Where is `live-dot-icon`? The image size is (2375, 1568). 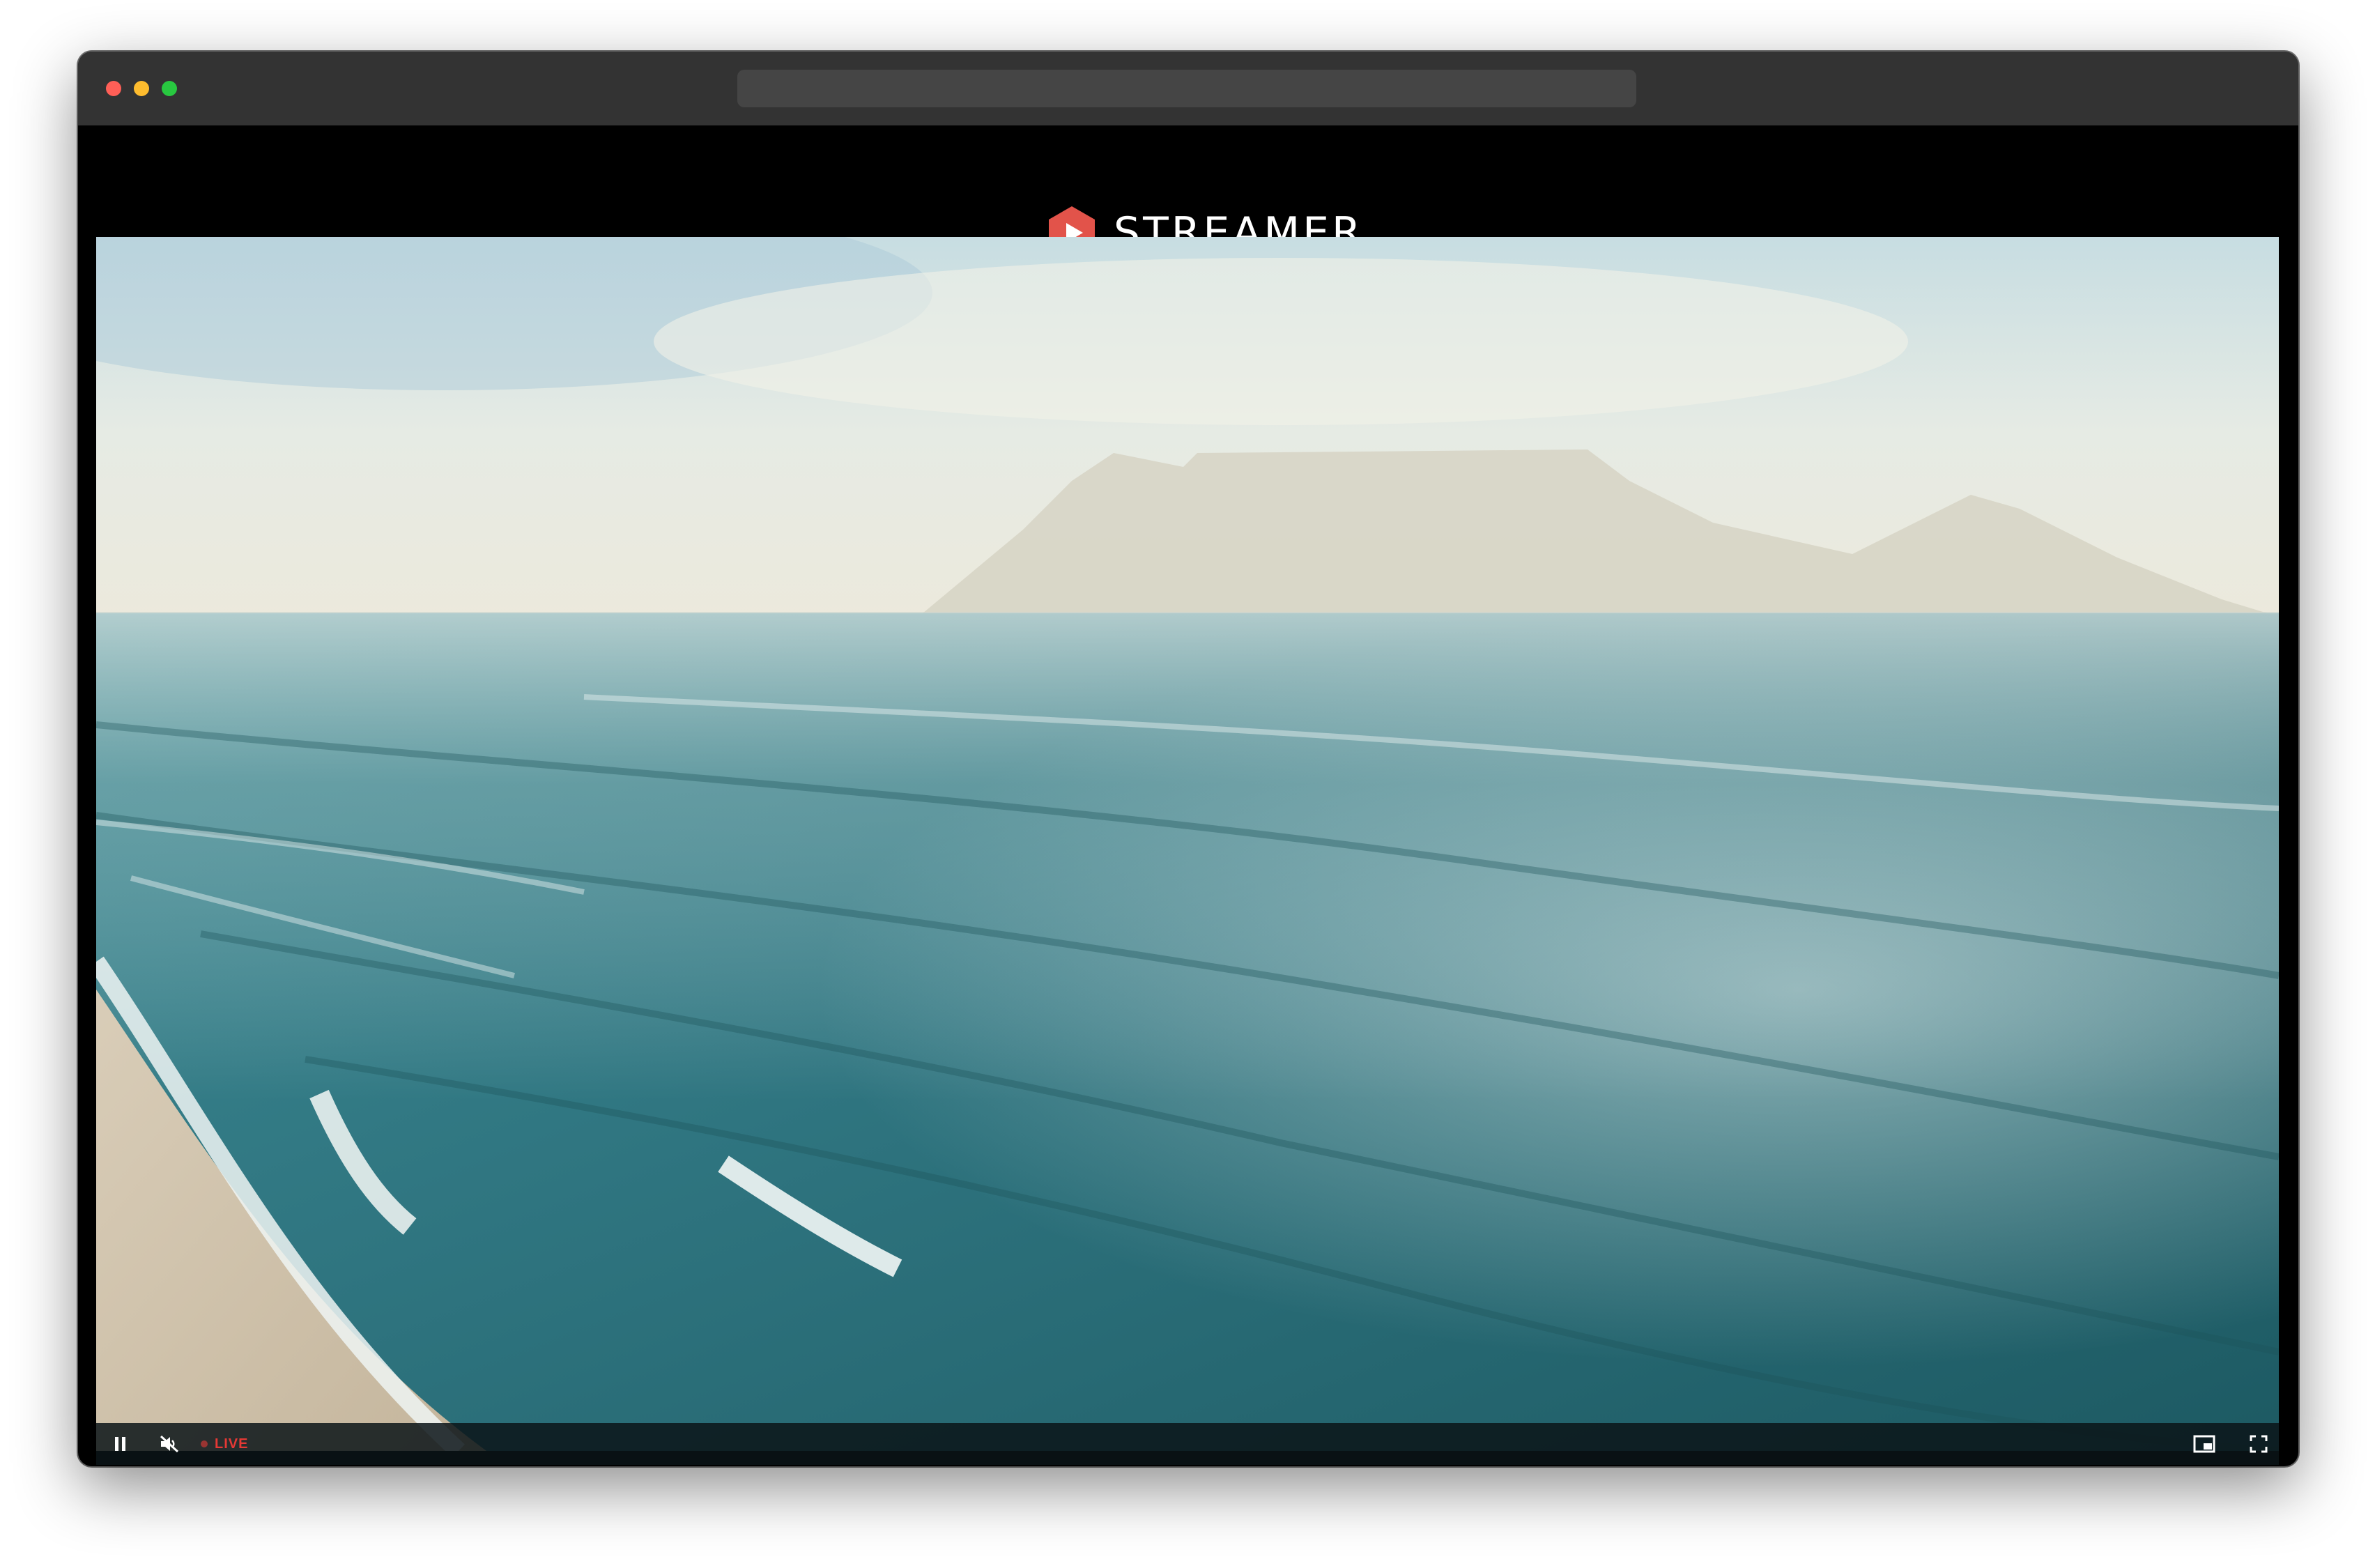
live-dot-icon is located at coordinates (204, 1443).